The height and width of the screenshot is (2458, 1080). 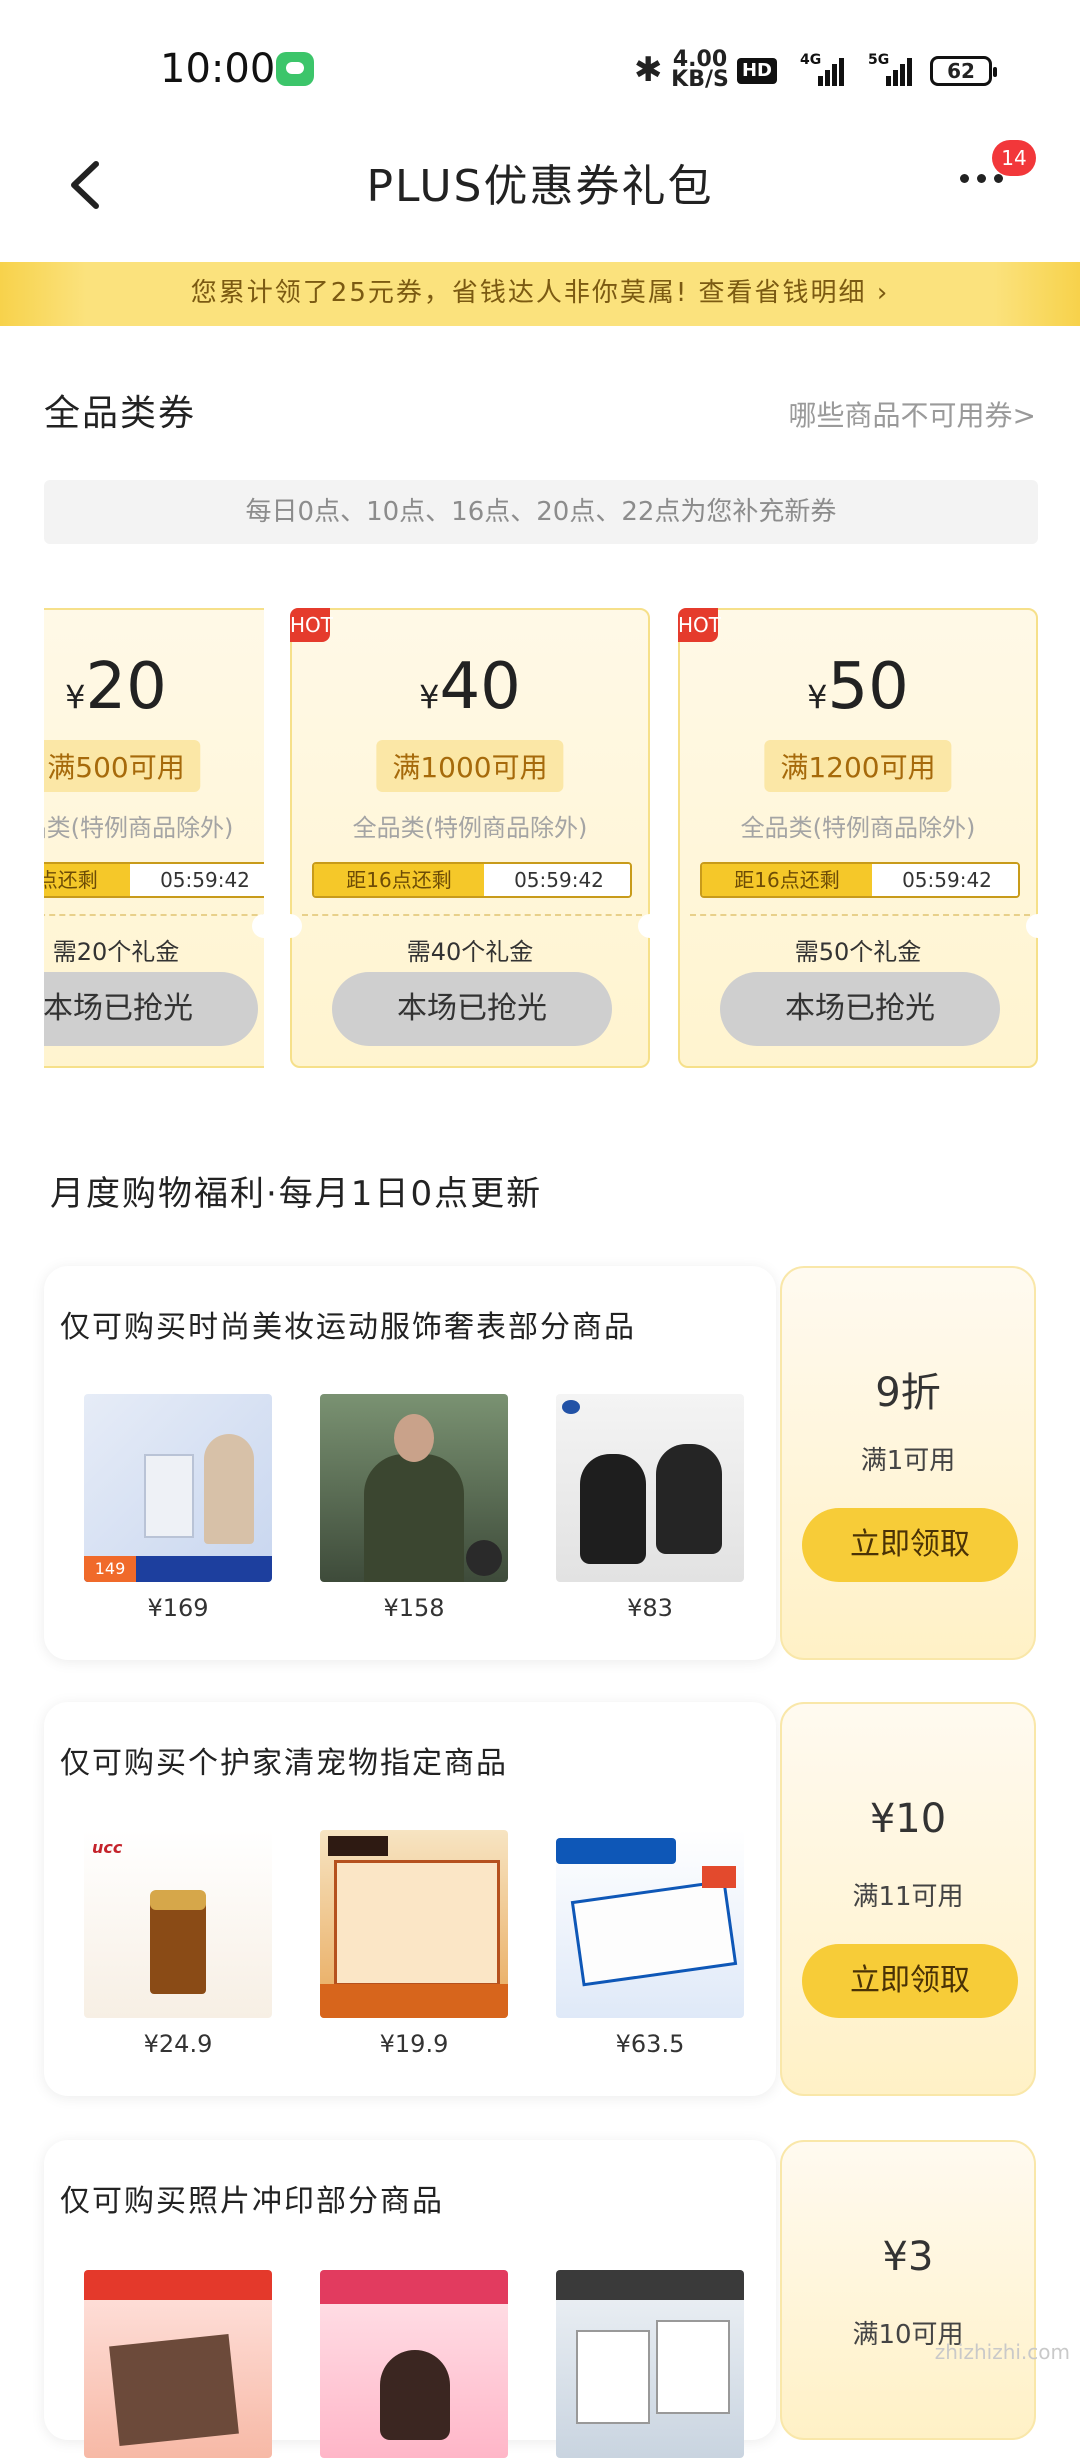 I want to click on hd-badge: HD, so click(x=757, y=71).